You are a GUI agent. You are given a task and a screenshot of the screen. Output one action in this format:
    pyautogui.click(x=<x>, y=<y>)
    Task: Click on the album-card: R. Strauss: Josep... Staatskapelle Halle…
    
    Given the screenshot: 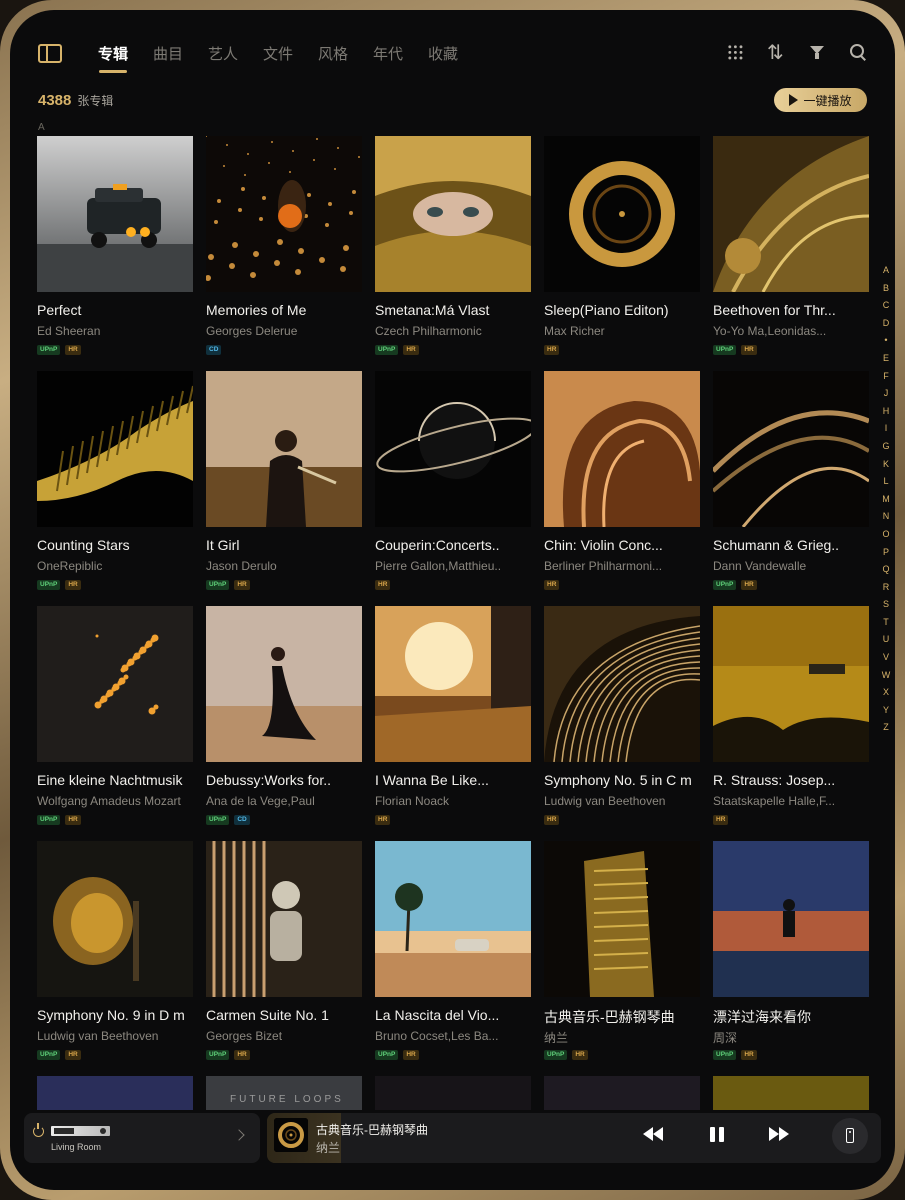 What is the action you would take?
    pyautogui.click(x=791, y=718)
    